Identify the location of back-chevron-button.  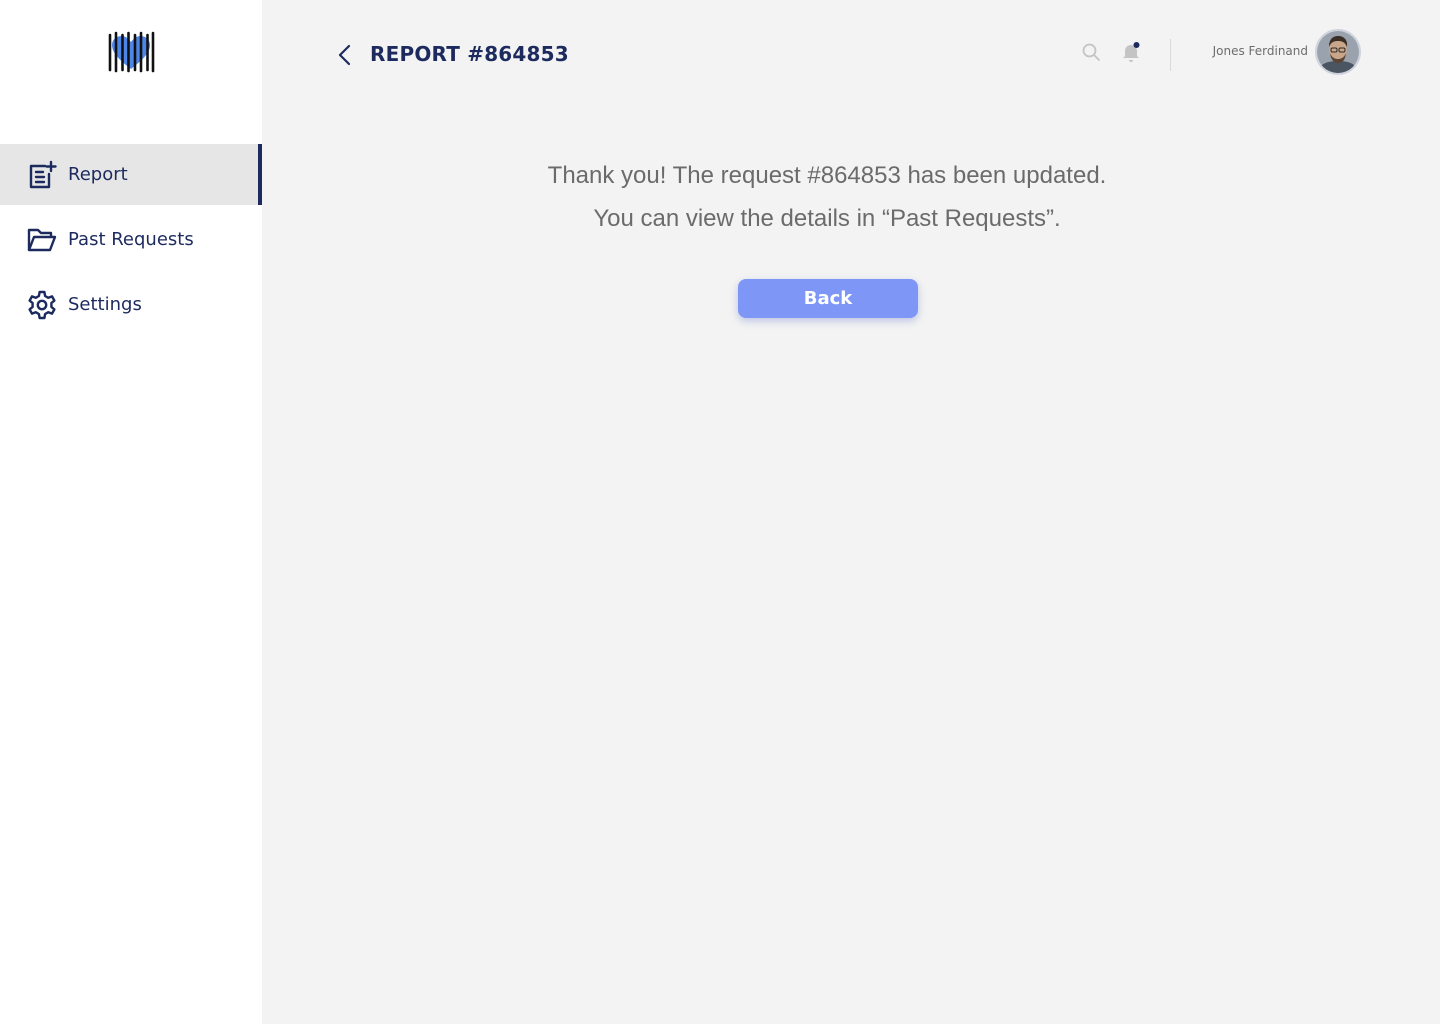
(345, 55).